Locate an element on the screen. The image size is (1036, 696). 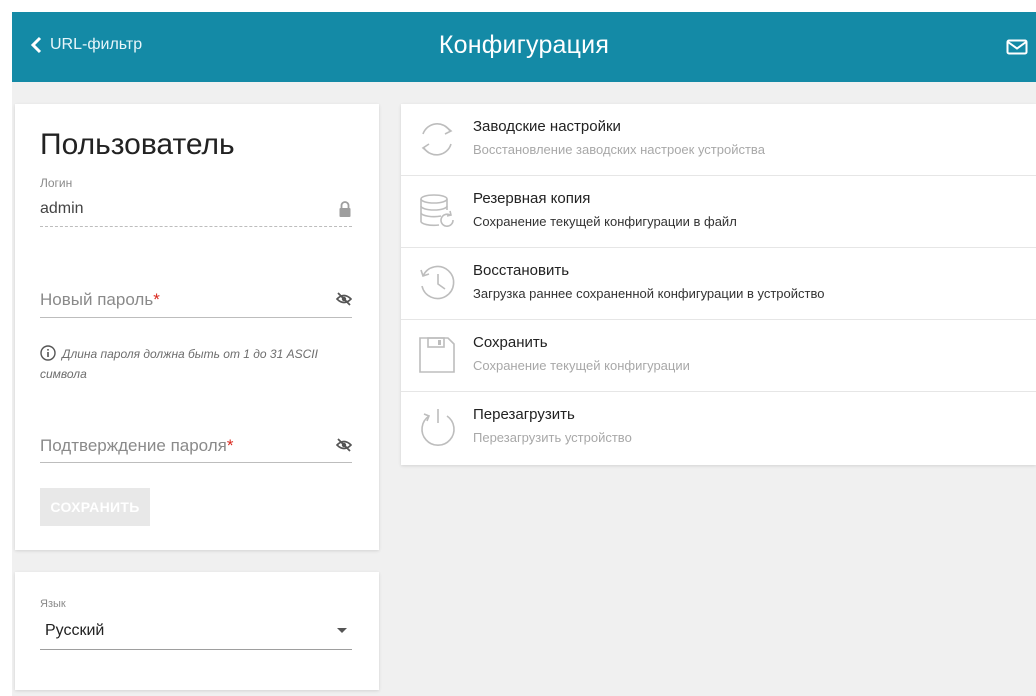
page-frame-left is located at coordinates (6, 348).